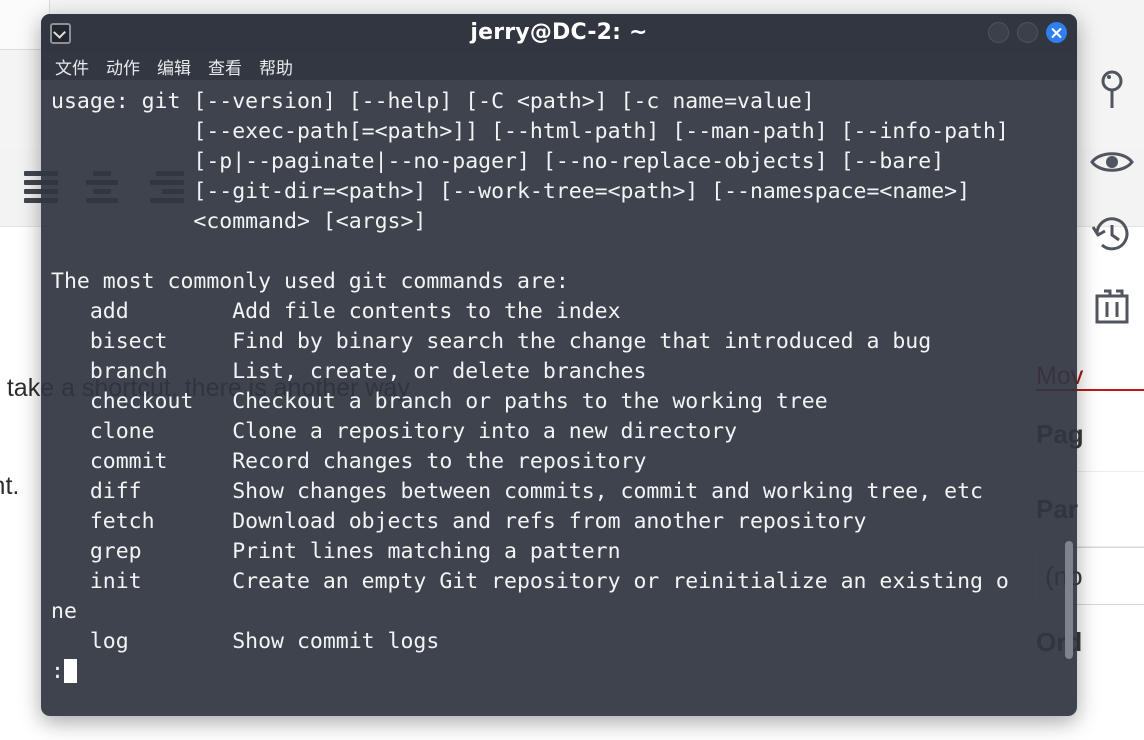 The width and height of the screenshot is (1144, 740). What do you see at coordinates (239, 221) in the screenshot?
I see `terminal-line: <command> [<args>]` at bounding box center [239, 221].